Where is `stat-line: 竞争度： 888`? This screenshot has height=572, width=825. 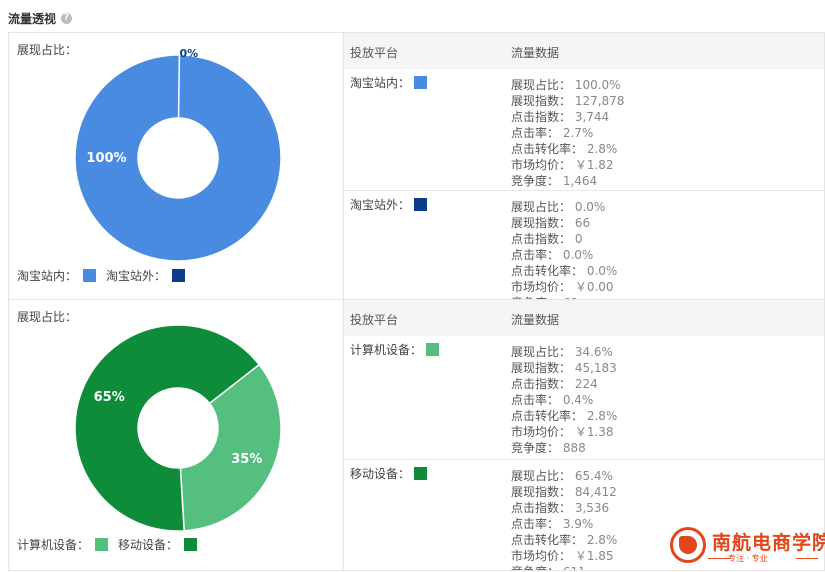
stat-line: 竞争度： 888 is located at coordinates (564, 448).